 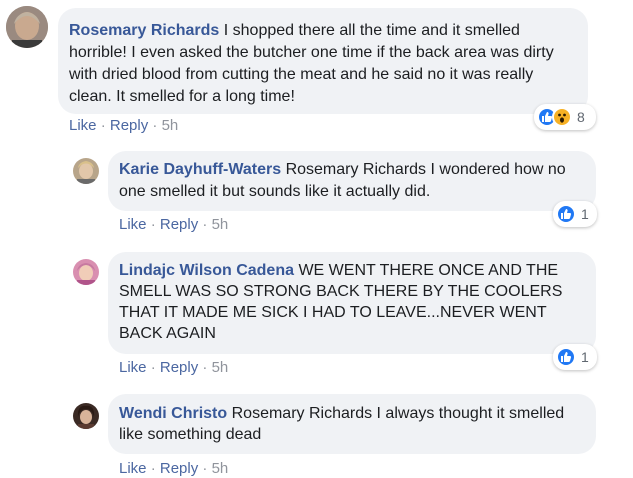 What do you see at coordinates (562, 117) in the screenshot?
I see `wow-icon` at bounding box center [562, 117].